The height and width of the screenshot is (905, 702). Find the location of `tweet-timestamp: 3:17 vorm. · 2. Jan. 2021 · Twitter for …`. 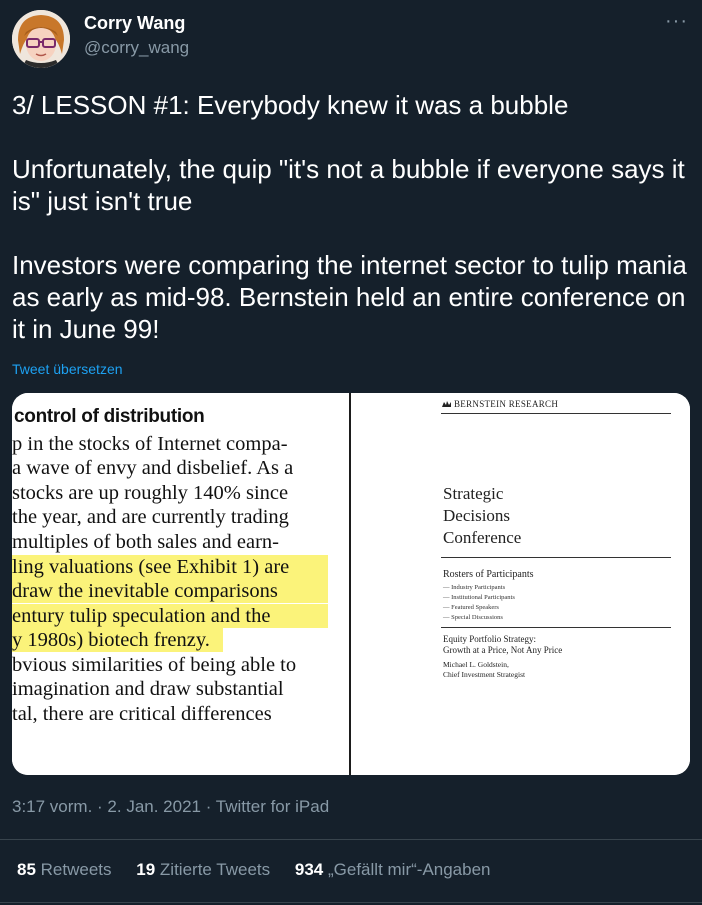

tweet-timestamp: 3:17 vorm. · 2. Jan. 2021 · Twitter for … is located at coordinates (170, 807).